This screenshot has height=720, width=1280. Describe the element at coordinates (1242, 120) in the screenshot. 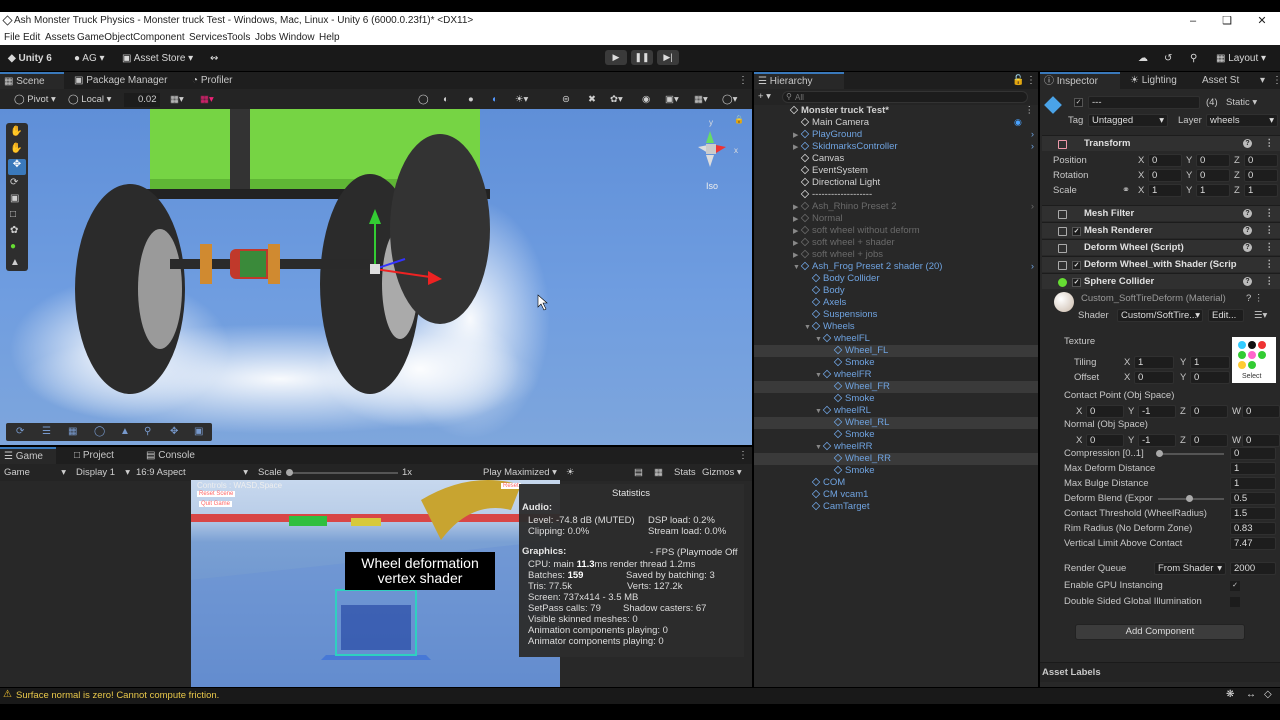

I see `layer-dropdown: wheels ▾` at that location.